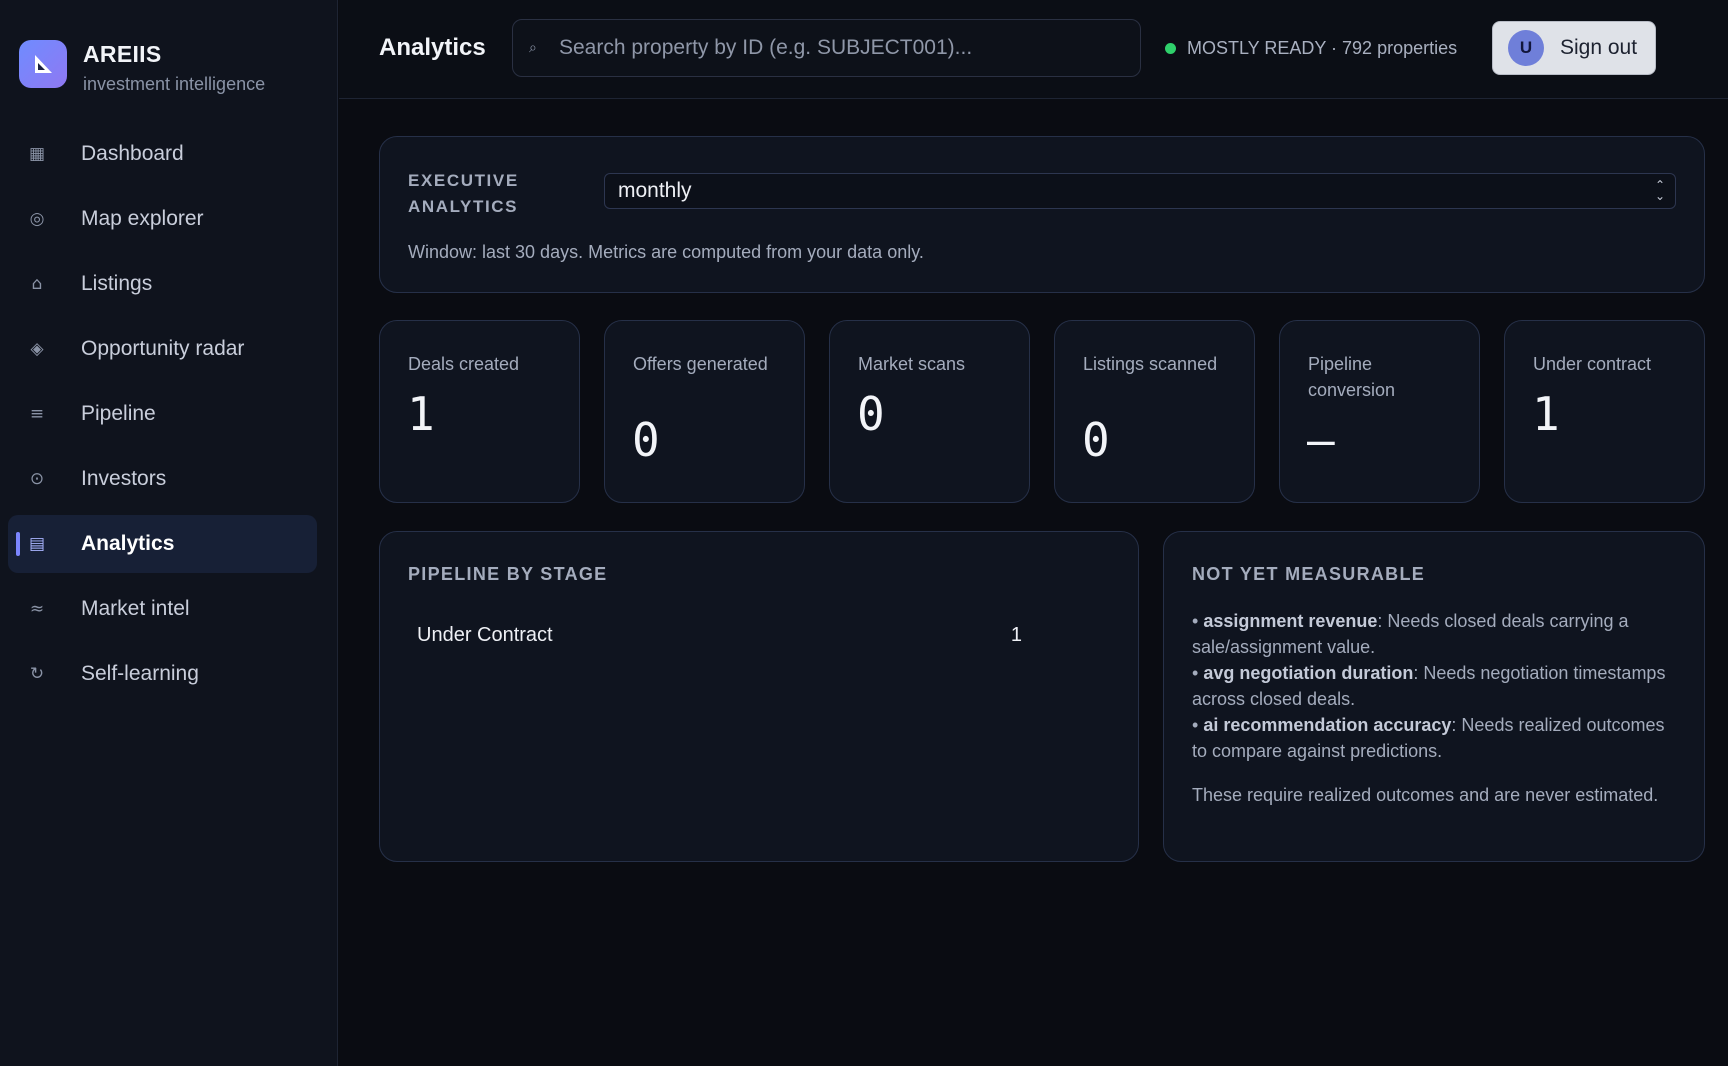 Image resolution: width=1728 pixels, height=1066 pixels. I want to click on sidebar-item-map-explorer: ◎ Map explorer, so click(162, 219).